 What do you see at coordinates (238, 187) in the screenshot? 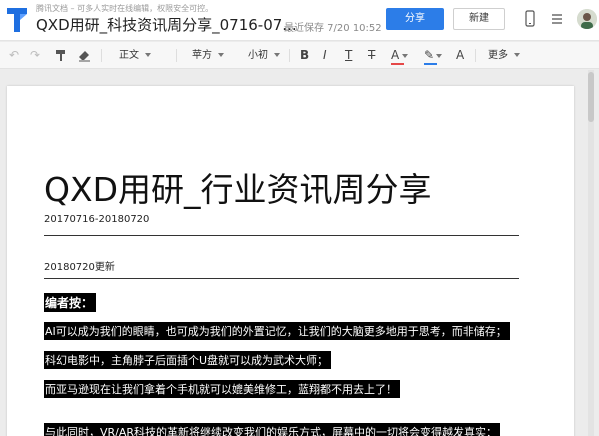
I see `document-heading: QXD用研_行业资讯周分享` at bounding box center [238, 187].